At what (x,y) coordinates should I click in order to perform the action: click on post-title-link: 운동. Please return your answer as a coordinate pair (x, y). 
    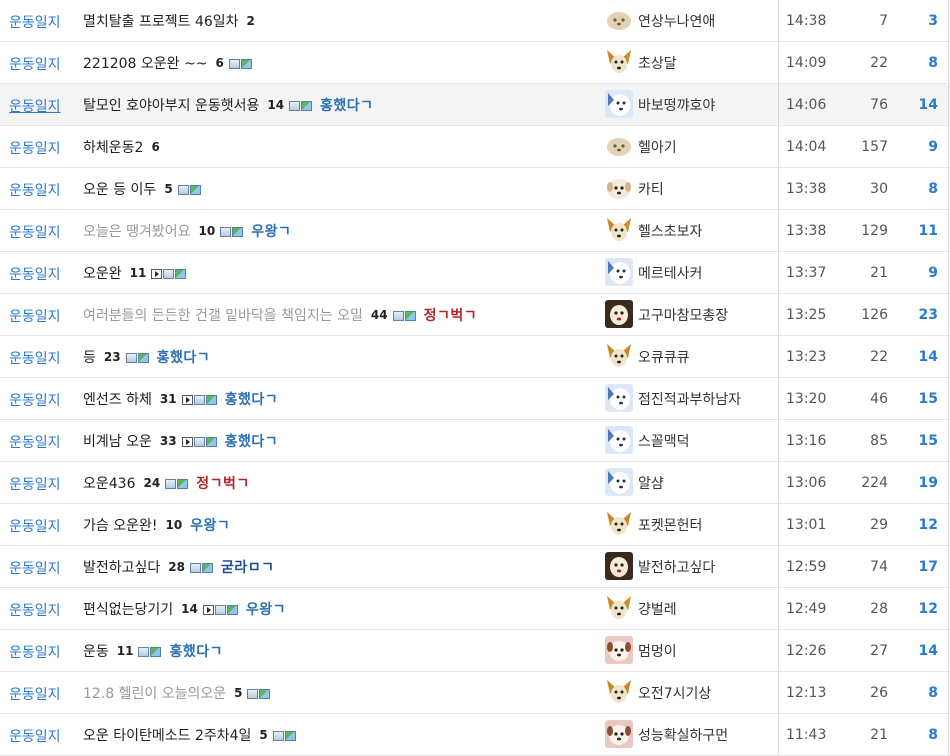
    Looking at the image, I should click on (96, 651).